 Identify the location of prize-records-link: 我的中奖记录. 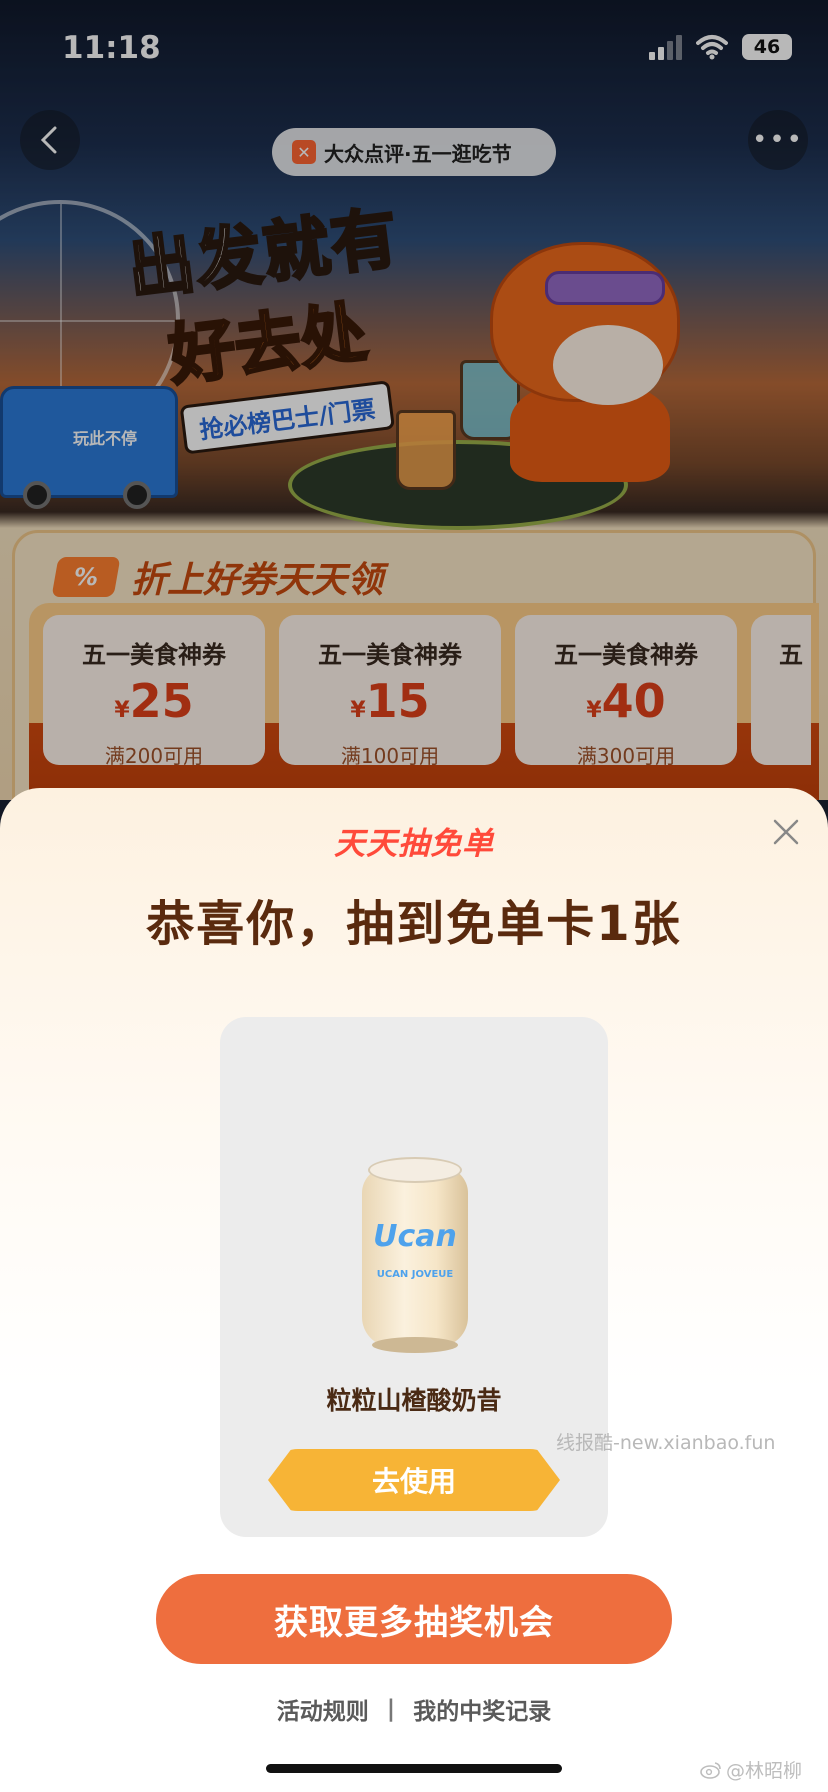
(482, 1709).